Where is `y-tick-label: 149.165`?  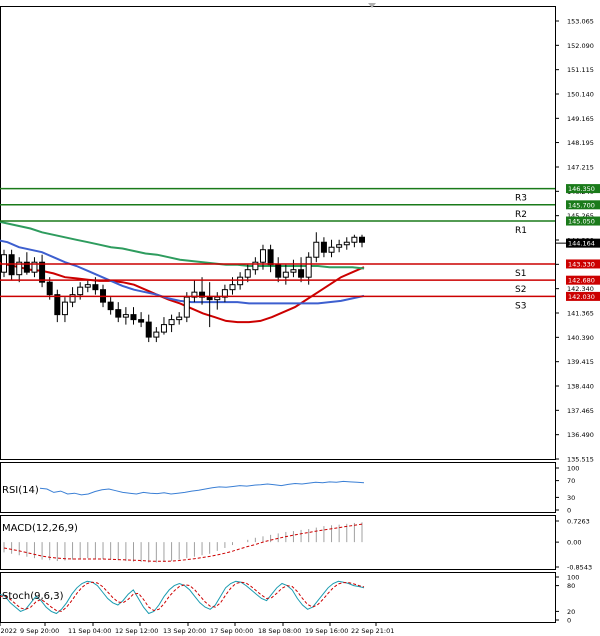
y-tick-label: 149.165 is located at coordinates (580, 119).